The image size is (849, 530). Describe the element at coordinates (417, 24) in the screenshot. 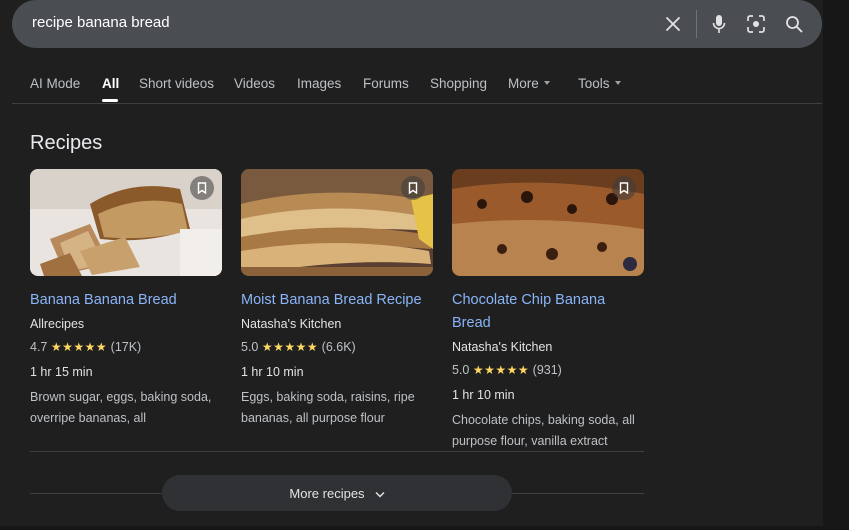

I see `search-bar: recipe banana bread` at that location.